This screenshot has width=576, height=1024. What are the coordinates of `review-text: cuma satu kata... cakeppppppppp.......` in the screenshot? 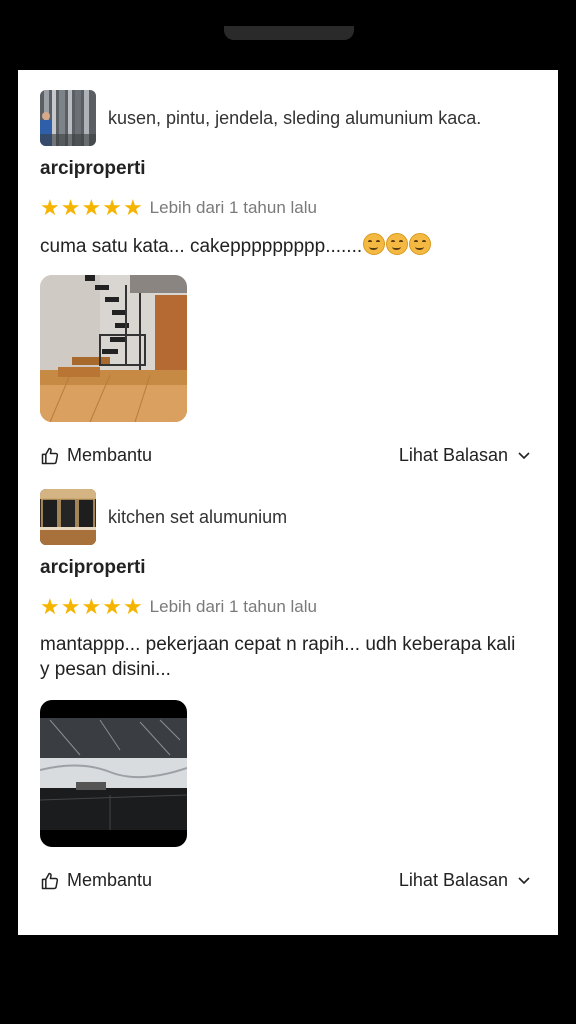 It's located at (280, 246).